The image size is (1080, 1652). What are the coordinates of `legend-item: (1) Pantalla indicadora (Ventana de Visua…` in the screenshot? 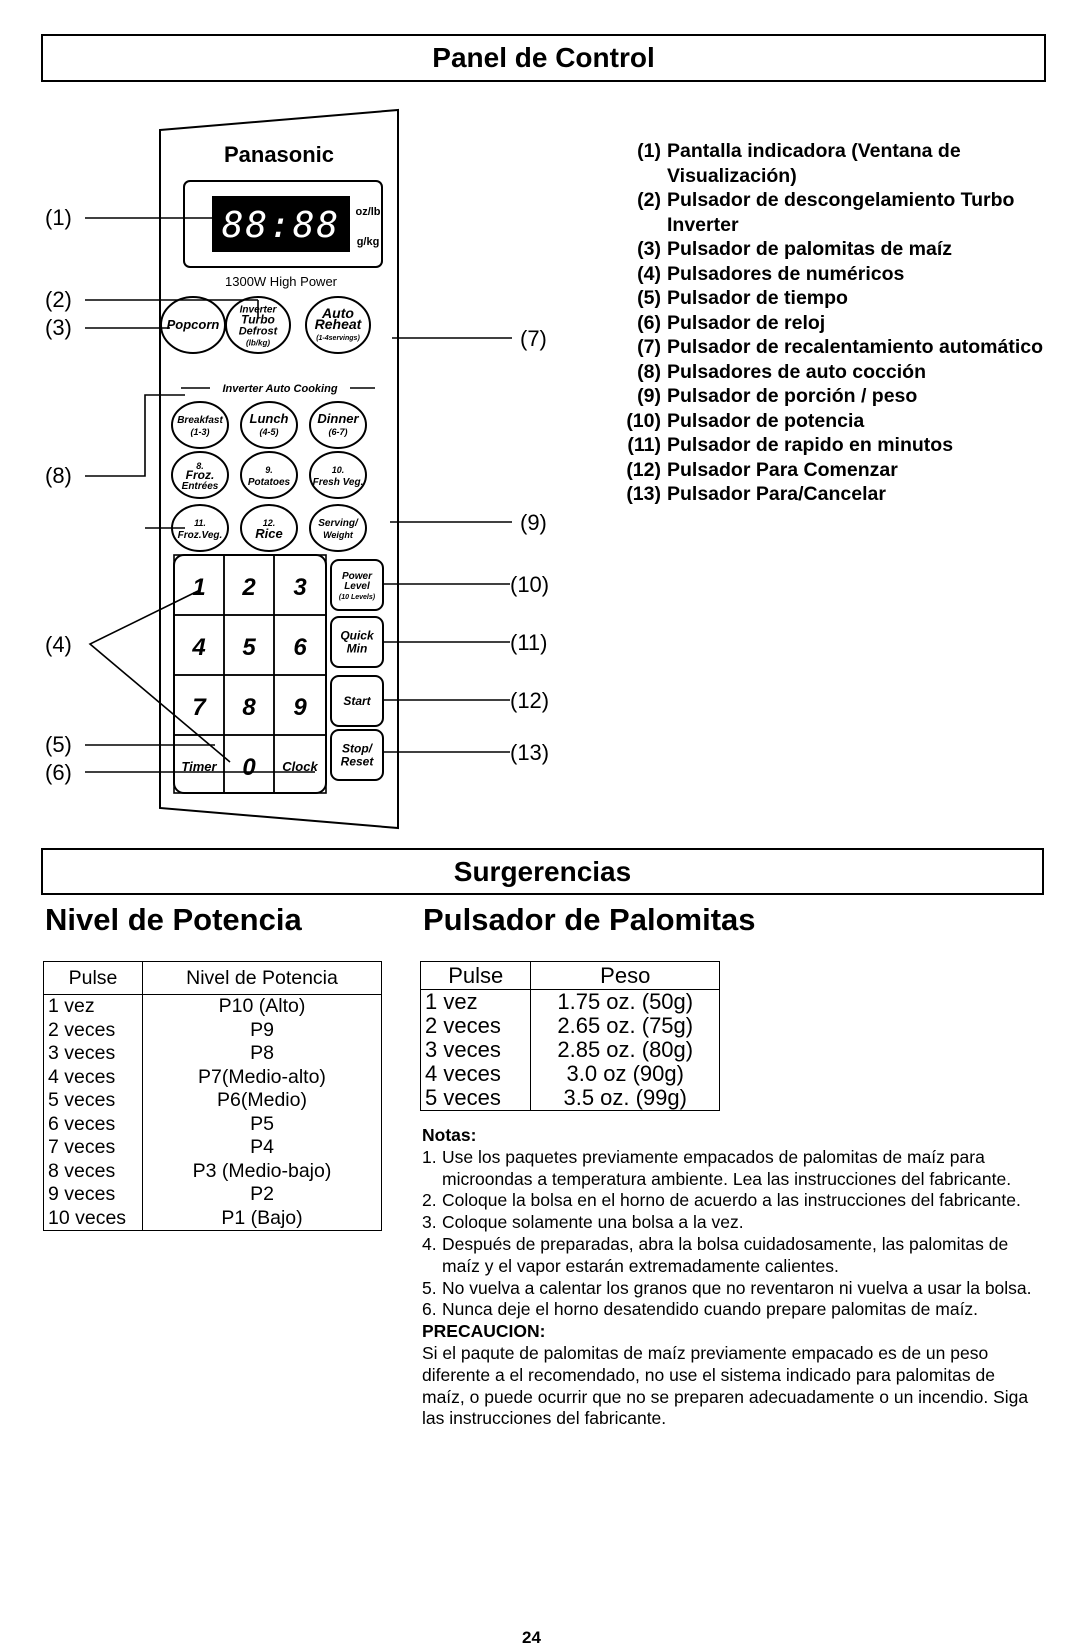 It's located at (837, 163).